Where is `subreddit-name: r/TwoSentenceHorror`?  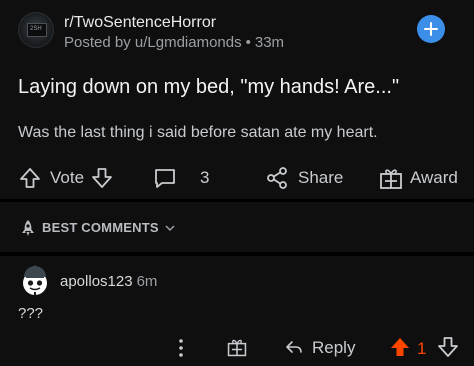
subreddit-name: r/TwoSentenceHorror is located at coordinates (140, 23).